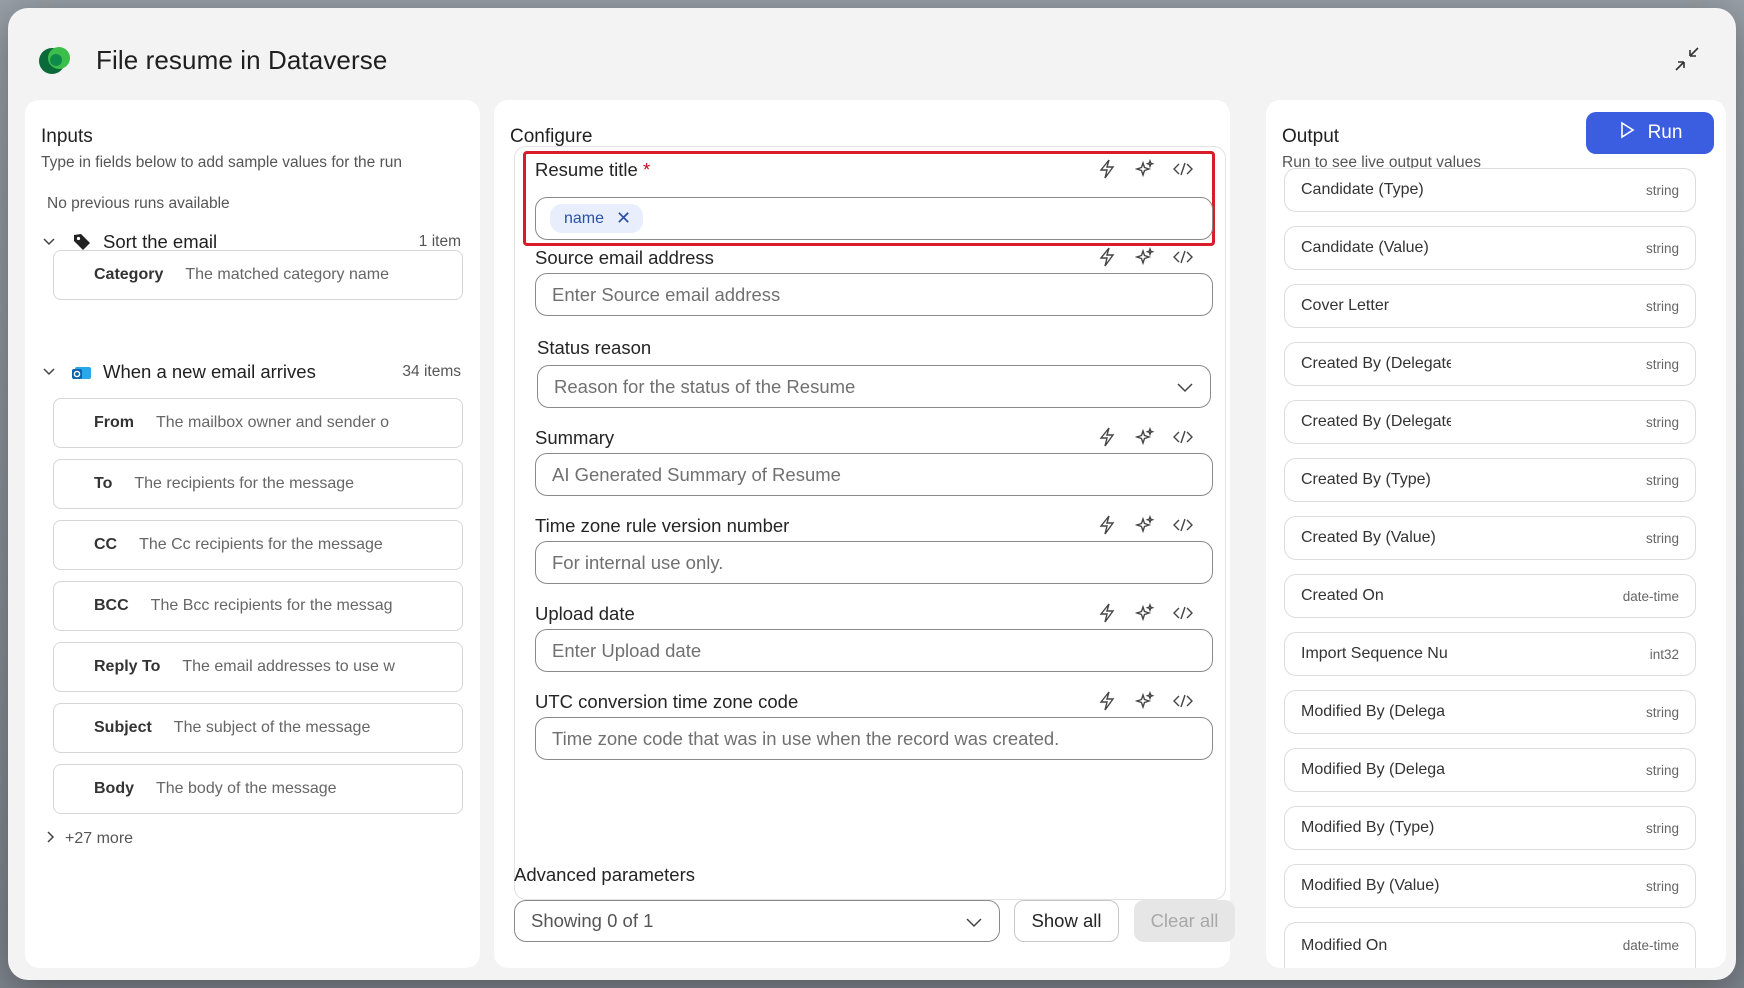 The height and width of the screenshot is (988, 1744). Describe the element at coordinates (99, 838) in the screenshot. I see `more-label: +27 more` at that location.